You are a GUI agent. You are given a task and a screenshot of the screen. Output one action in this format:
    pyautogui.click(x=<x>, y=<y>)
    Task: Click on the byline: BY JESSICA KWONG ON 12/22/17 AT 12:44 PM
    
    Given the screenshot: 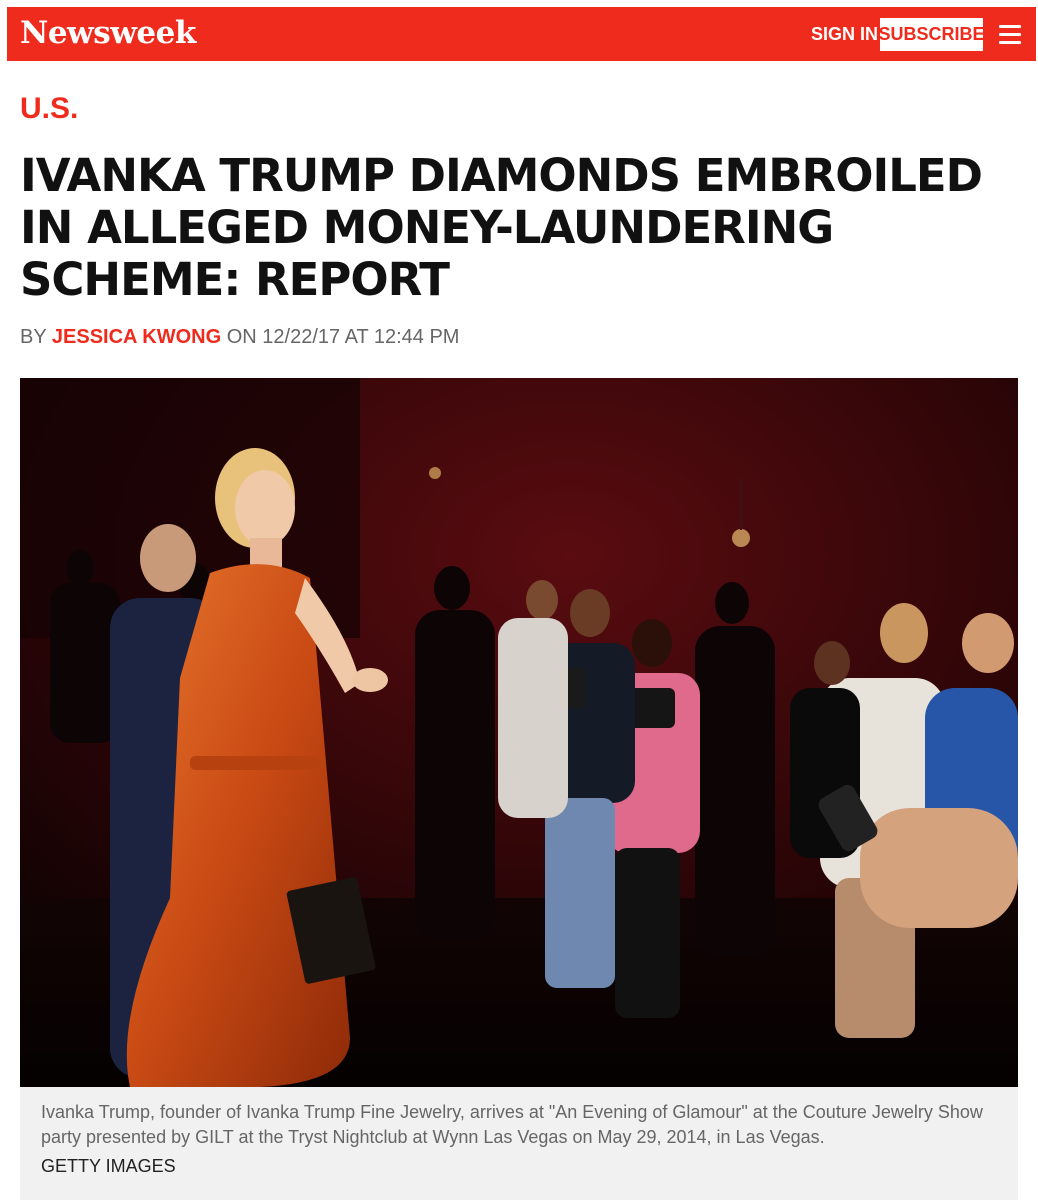 What is the action you would take?
    pyautogui.click(x=239, y=337)
    